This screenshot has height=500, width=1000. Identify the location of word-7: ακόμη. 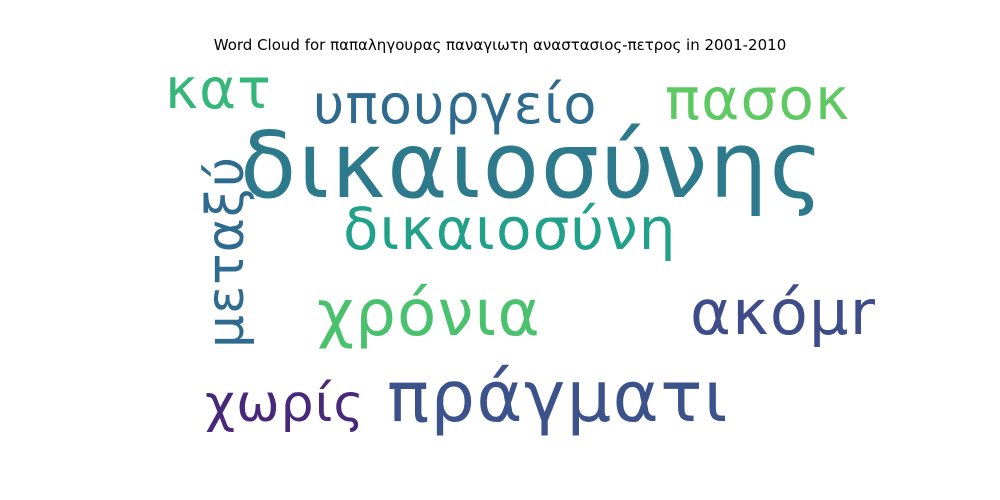
(782, 312).